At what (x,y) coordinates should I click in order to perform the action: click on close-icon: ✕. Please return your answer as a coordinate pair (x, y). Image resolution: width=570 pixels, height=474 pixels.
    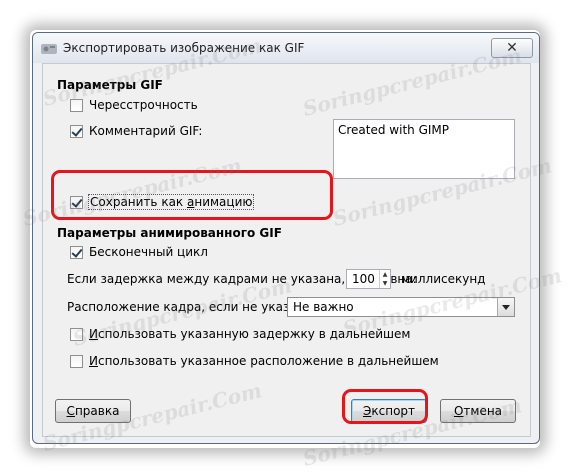
    Looking at the image, I should click on (512, 48).